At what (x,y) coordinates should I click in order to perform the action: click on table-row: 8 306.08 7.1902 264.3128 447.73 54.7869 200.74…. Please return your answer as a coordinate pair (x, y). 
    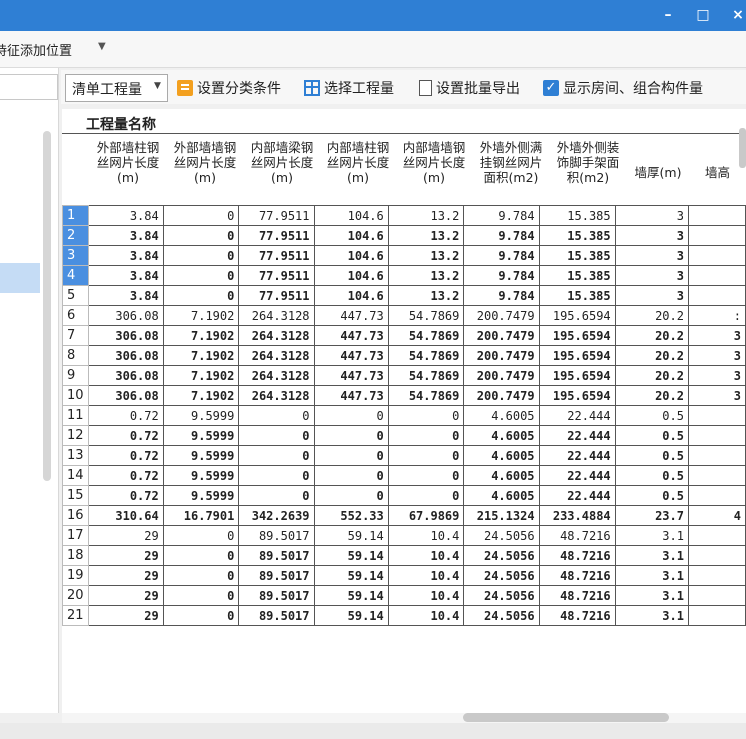
    Looking at the image, I should click on (404, 355).